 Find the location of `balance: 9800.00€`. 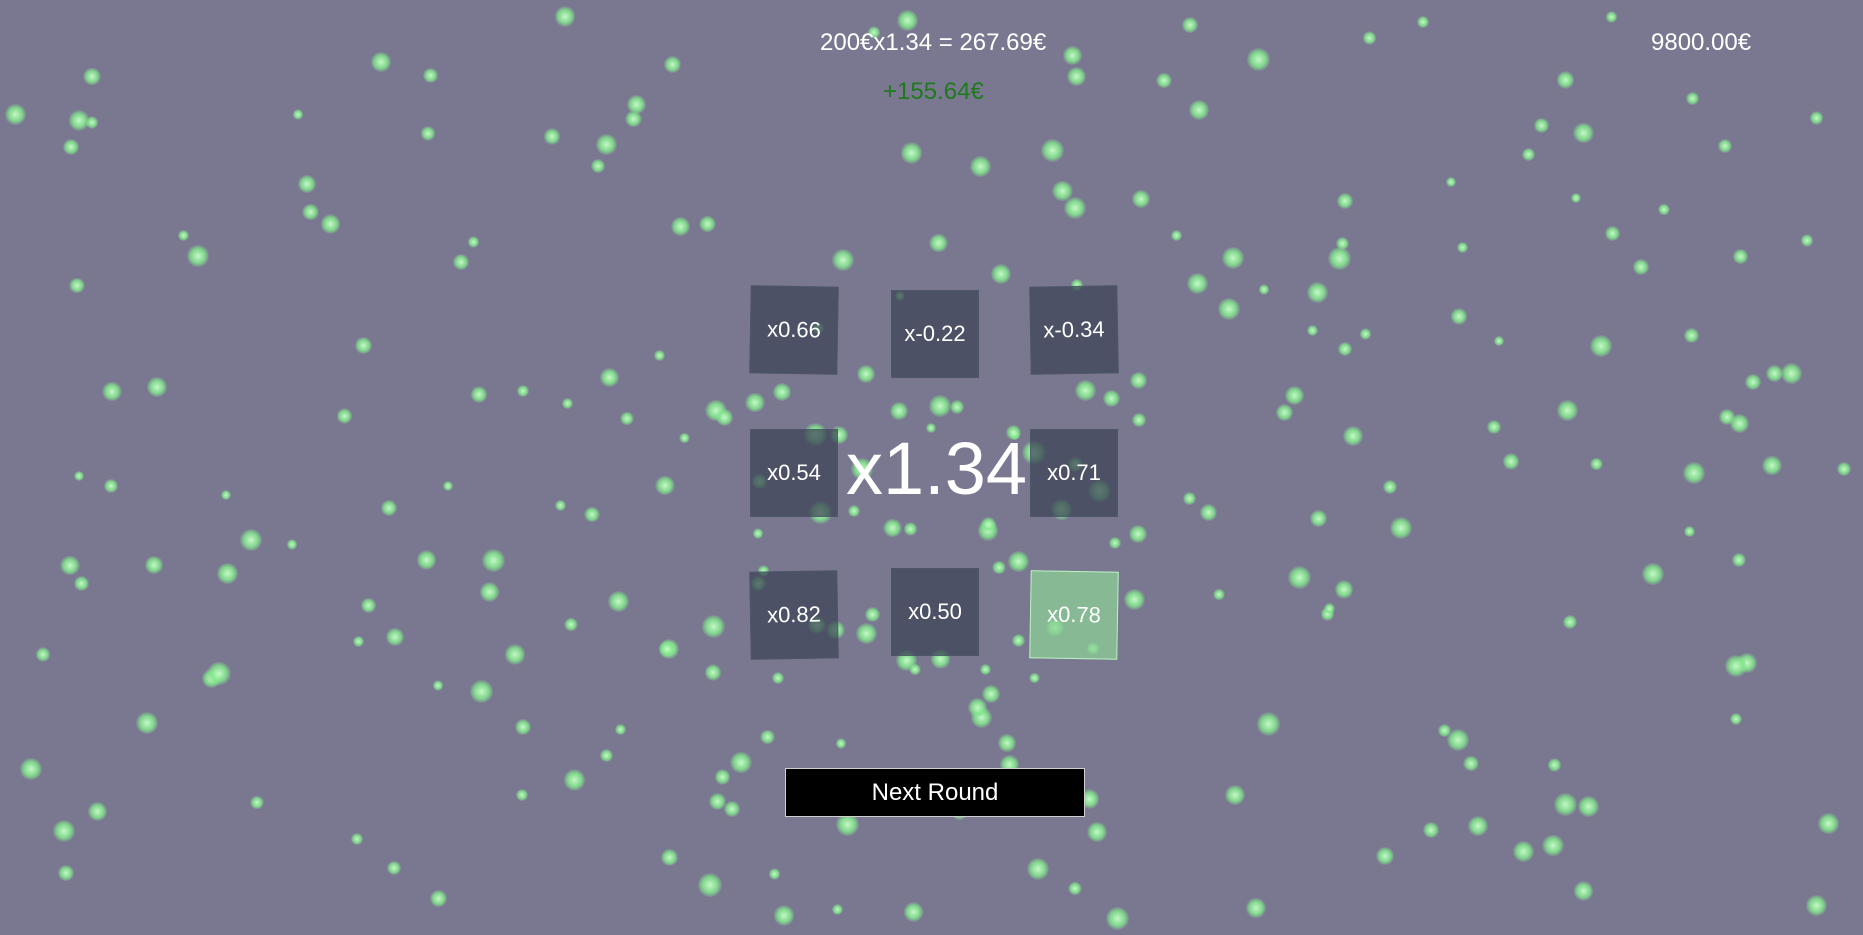

balance: 9800.00€ is located at coordinates (1701, 42).